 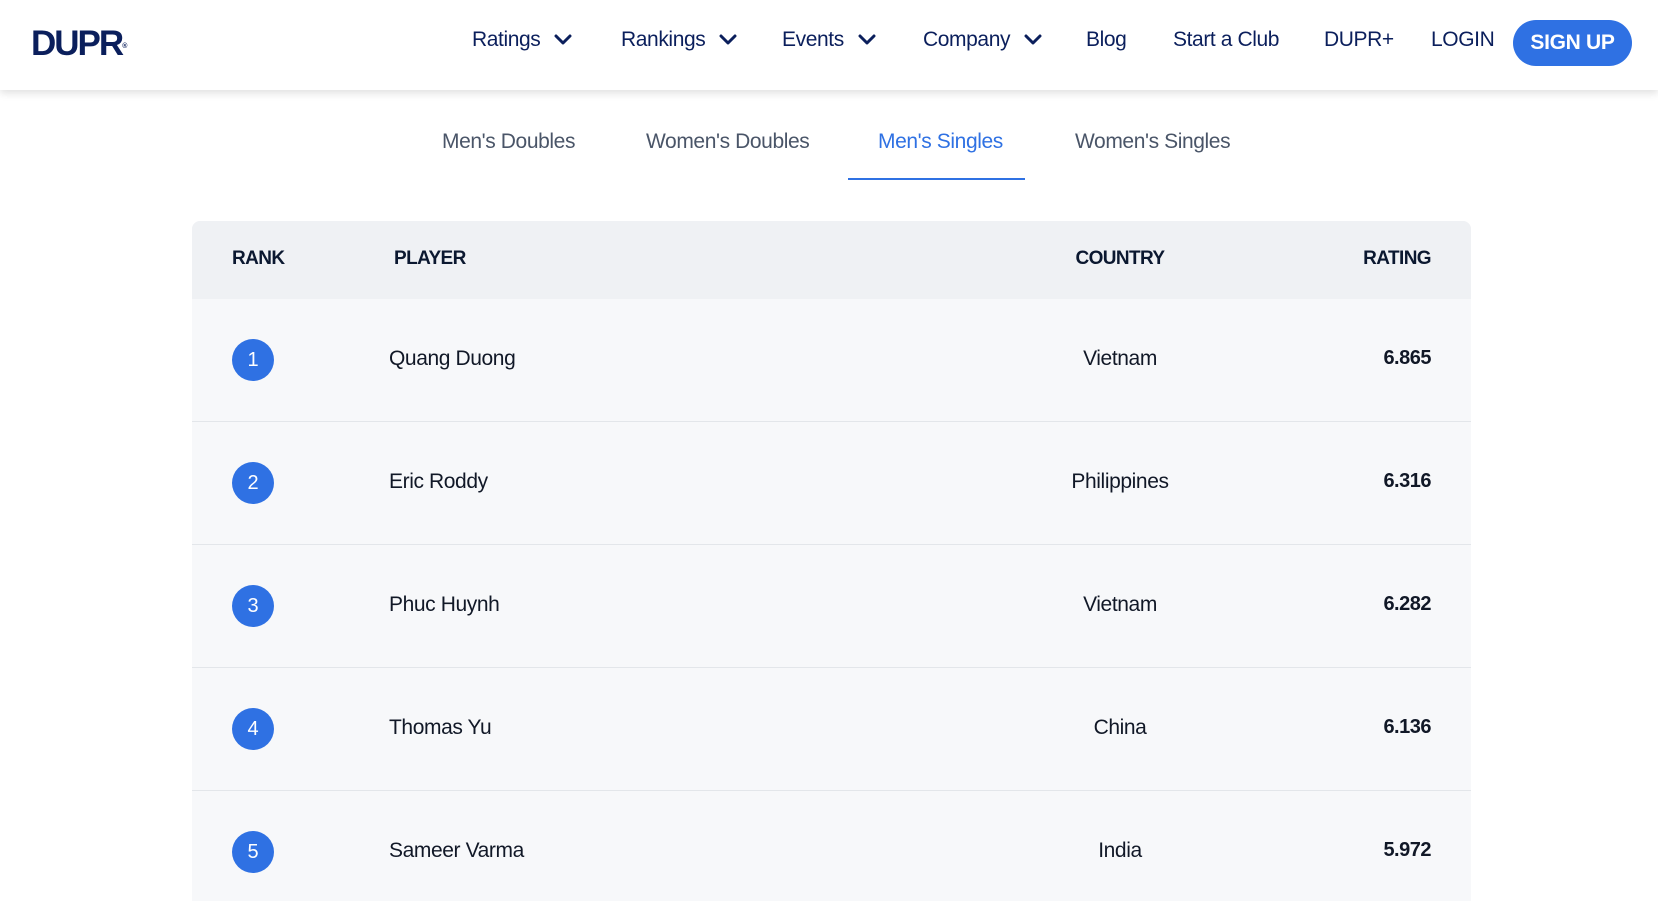 I want to click on table-header: RANK PLAYER COUNTRY RATING, so click(x=831, y=260).